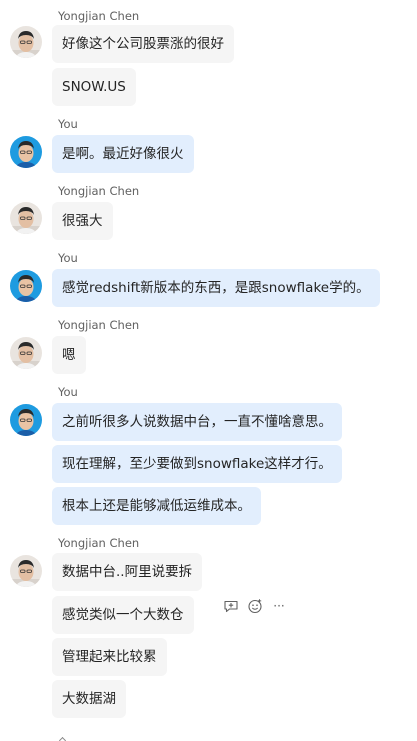 This screenshot has height=741, width=417. What do you see at coordinates (94, 87) in the screenshot?
I see `message-bubble: SNOW.US` at bounding box center [94, 87].